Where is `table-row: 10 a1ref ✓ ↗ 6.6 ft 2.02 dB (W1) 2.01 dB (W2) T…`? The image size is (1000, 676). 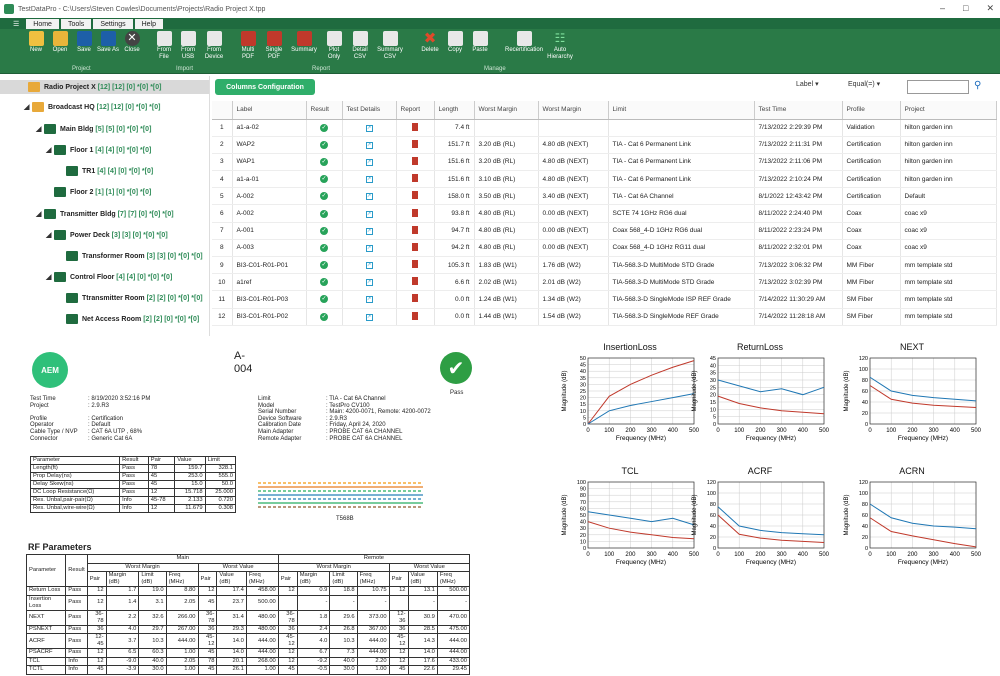 table-row: 10 a1ref ✓ ↗ 6.6 ft 2.02 dB (W1) 2.01 dB (W2) T… is located at coordinates (604, 282).